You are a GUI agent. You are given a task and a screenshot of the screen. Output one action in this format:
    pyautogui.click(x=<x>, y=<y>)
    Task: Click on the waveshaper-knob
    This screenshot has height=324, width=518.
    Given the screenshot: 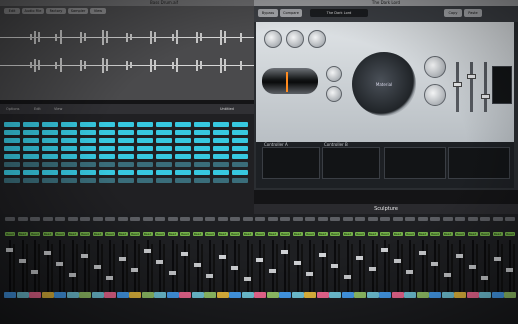 What is the action you would take?
    pyautogui.click(x=435, y=67)
    